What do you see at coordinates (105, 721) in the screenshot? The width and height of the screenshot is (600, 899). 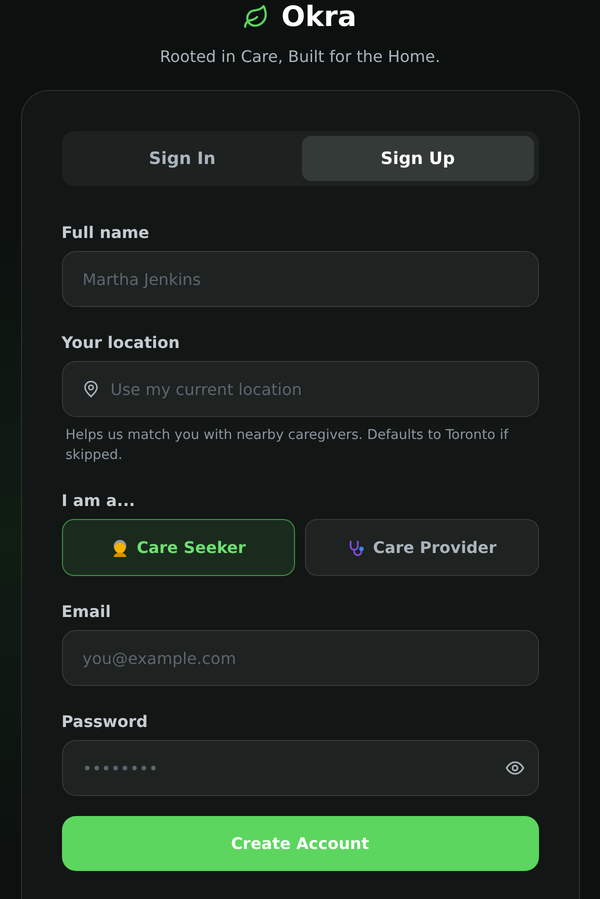 I see `field-label: Password` at bounding box center [105, 721].